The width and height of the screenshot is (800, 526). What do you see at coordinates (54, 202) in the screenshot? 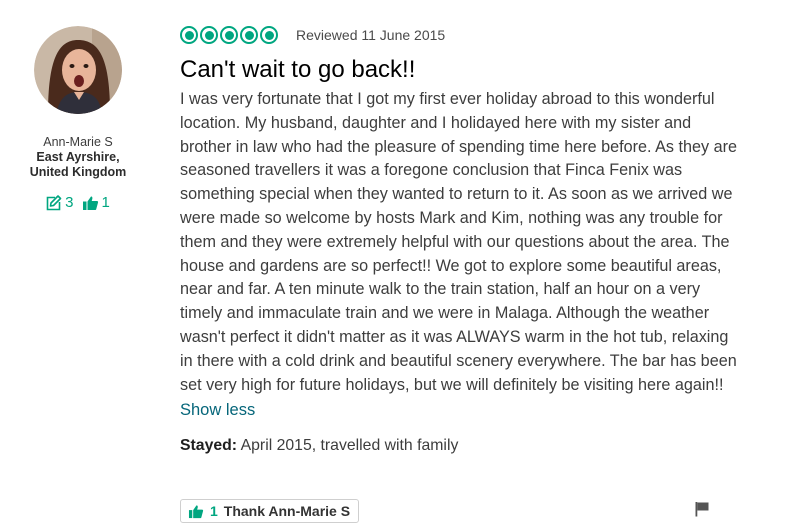
I see `review-count-icon` at bounding box center [54, 202].